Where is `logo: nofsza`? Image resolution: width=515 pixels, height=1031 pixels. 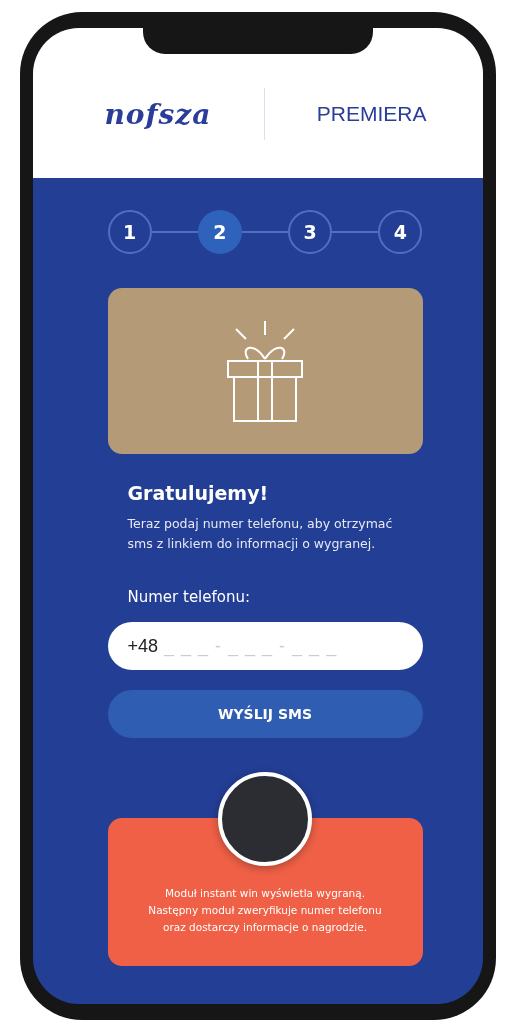 logo: nofsza is located at coordinates (158, 114).